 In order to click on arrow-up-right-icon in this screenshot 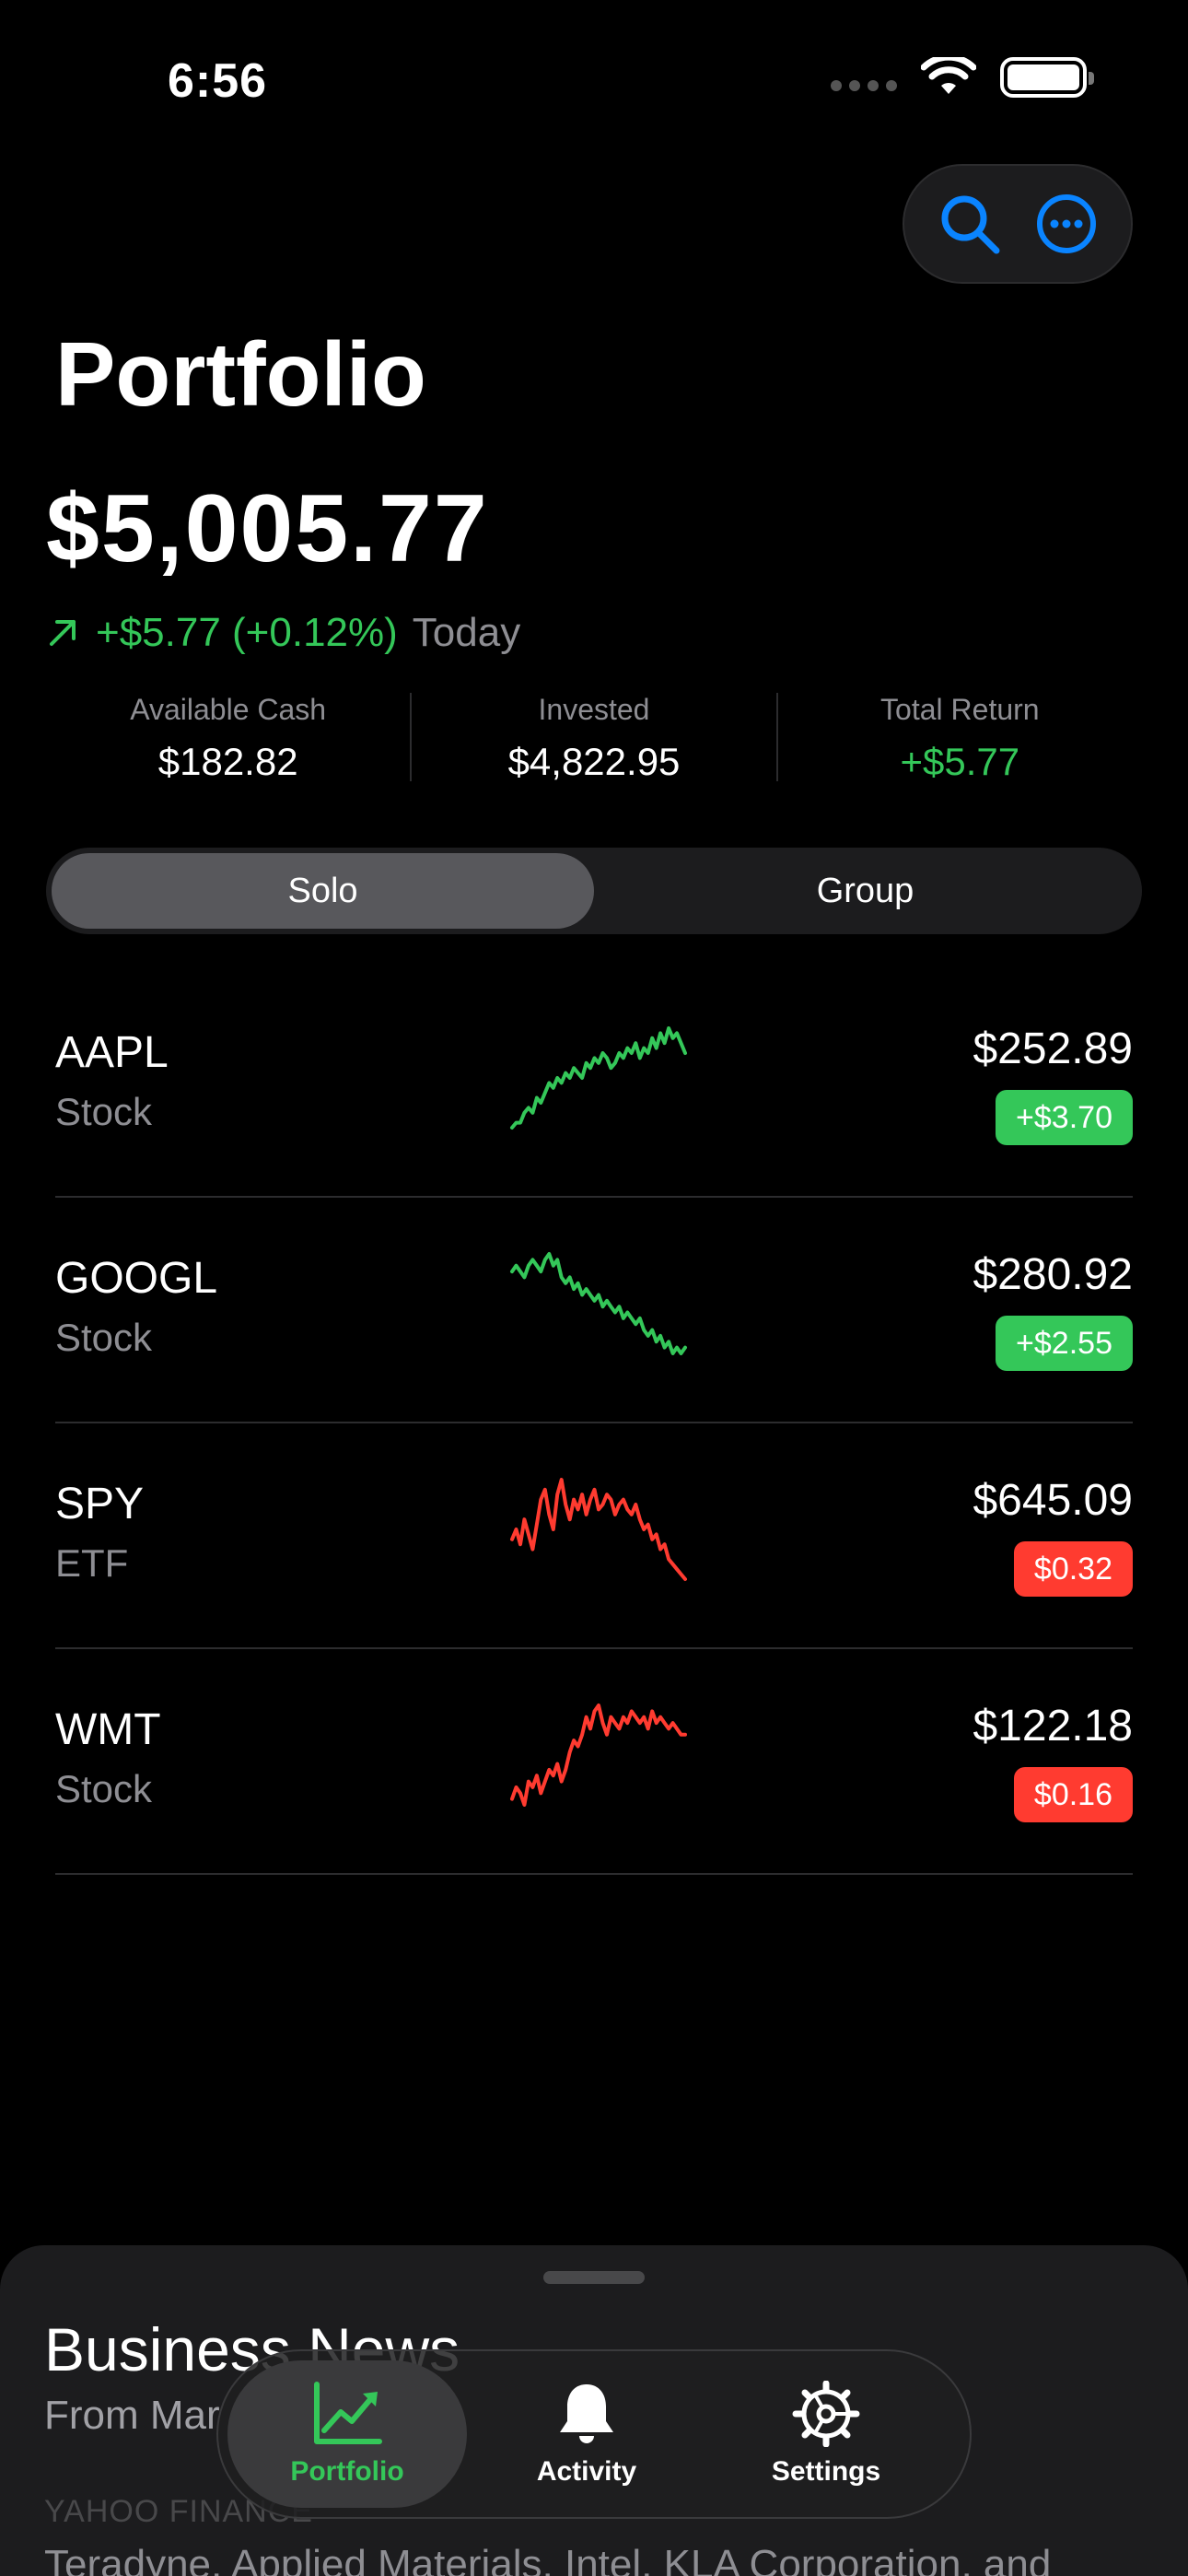, I will do `click(63, 633)`.